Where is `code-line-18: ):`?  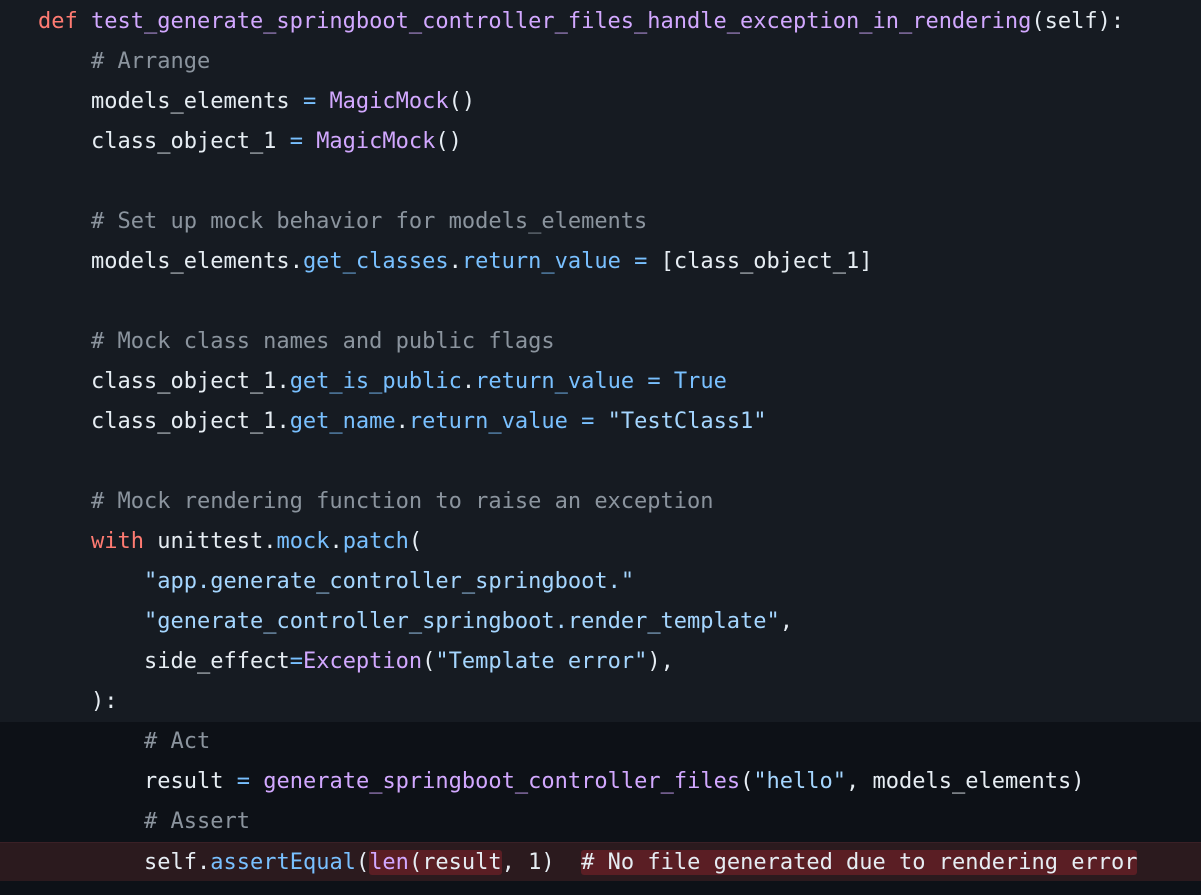 code-line-18: ): is located at coordinates (600, 702).